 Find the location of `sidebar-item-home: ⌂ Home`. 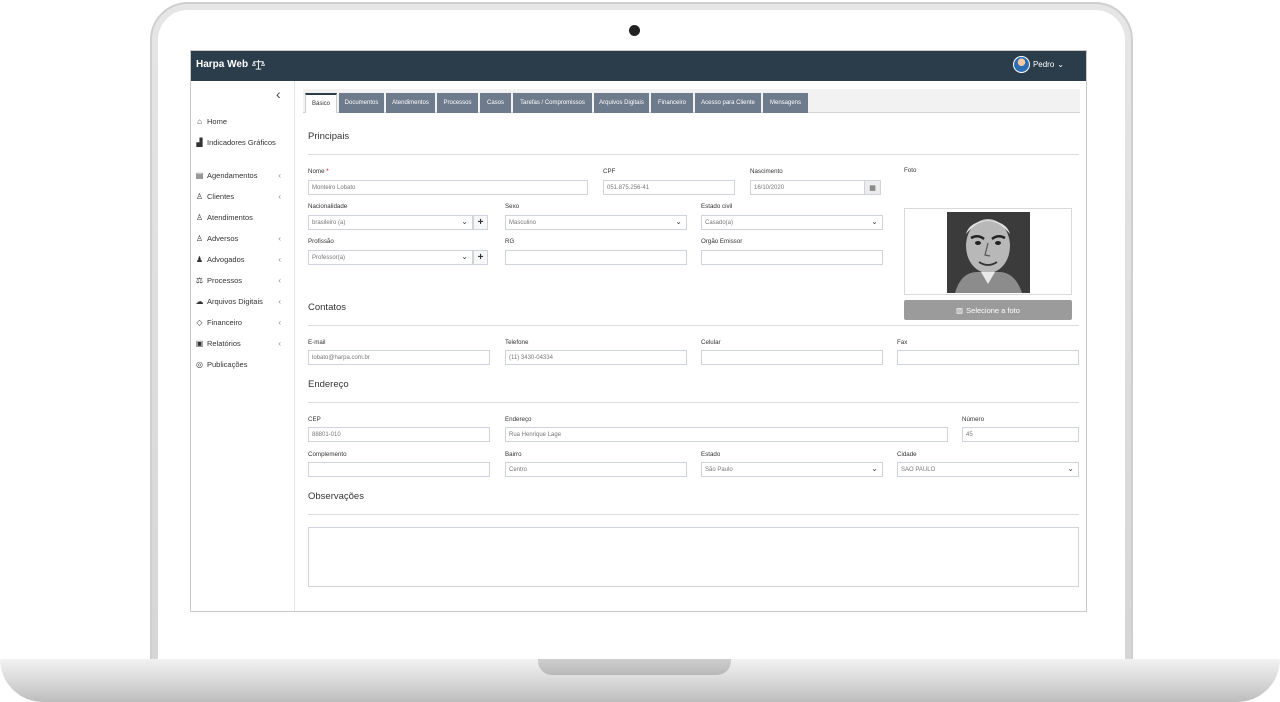

sidebar-item-home: ⌂ Home is located at coordinates (242, 121).